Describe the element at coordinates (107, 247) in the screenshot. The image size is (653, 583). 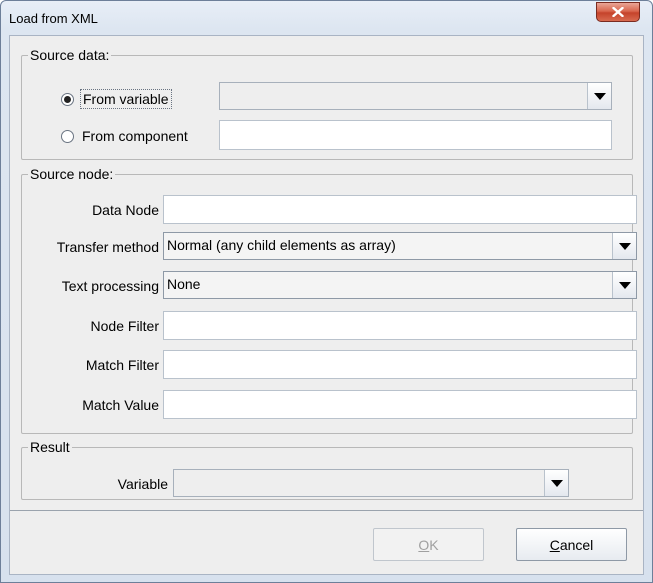
I see `transfer-method-label: Transfer method` at that location.